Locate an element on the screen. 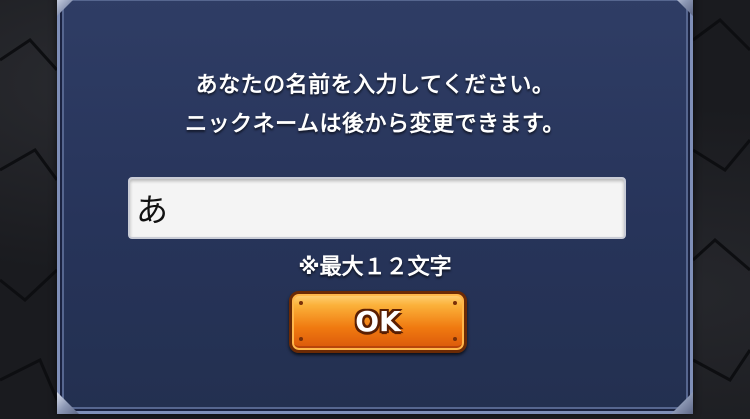 The width and height of the screenshot is (750, 419). name-input is located at coordinates (377, 208).